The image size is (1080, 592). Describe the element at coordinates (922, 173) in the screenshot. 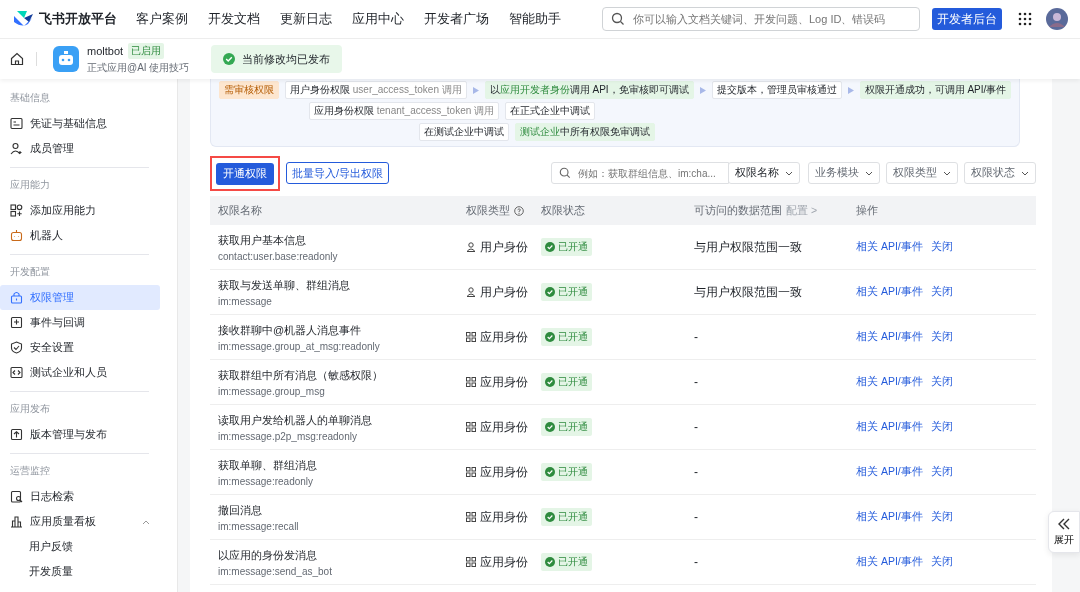

I see `filter-dropdown: 权限类型` at that location.